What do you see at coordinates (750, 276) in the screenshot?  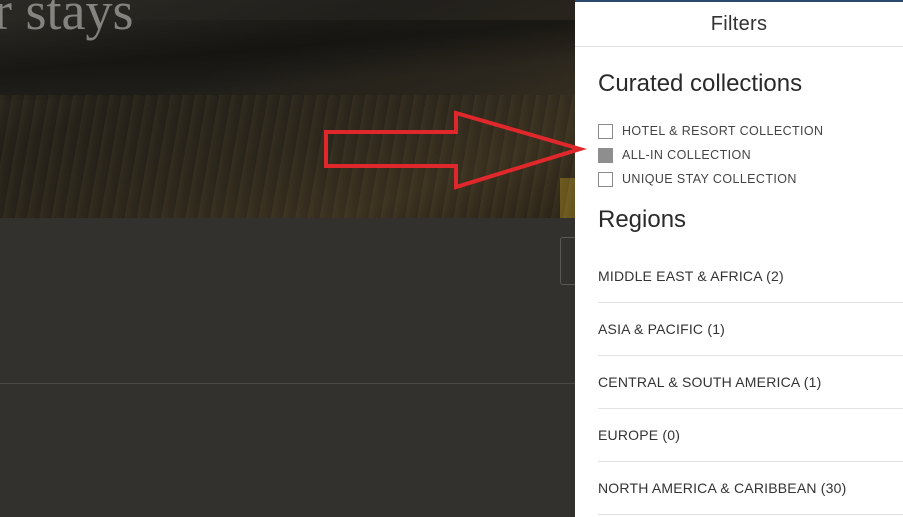 I see `region-middle-east-africa: MIDDLE EAST & AFRICA (2)` at bounding box center [750, 276].